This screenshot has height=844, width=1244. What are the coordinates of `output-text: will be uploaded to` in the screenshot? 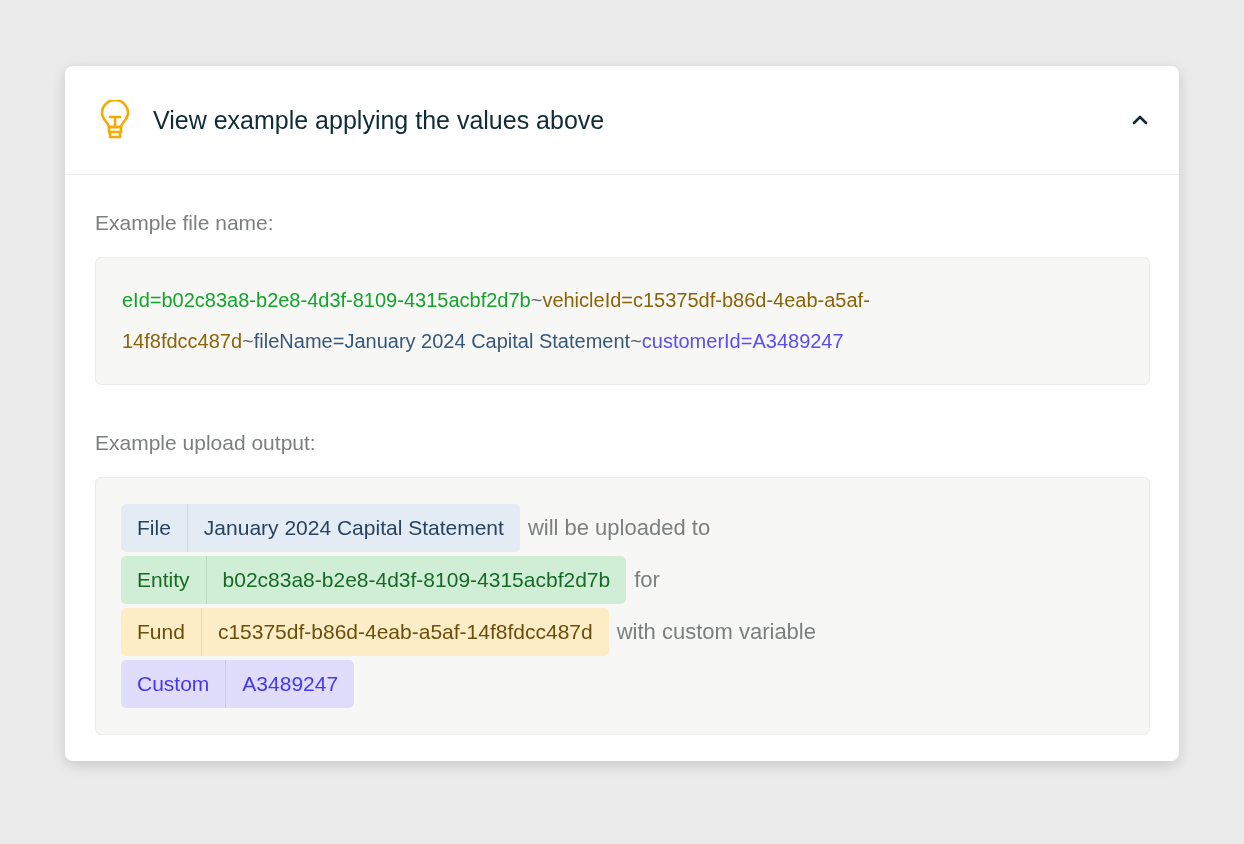 It's located at (619, 528).